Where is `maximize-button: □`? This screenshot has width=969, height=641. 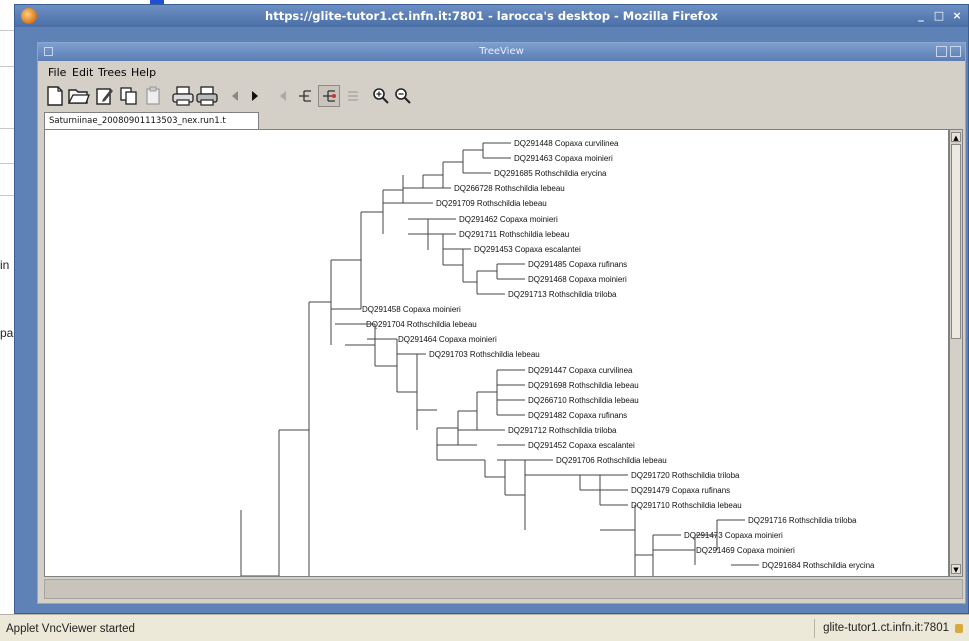 maximize-button: □ is located at coordinates (939, 16).